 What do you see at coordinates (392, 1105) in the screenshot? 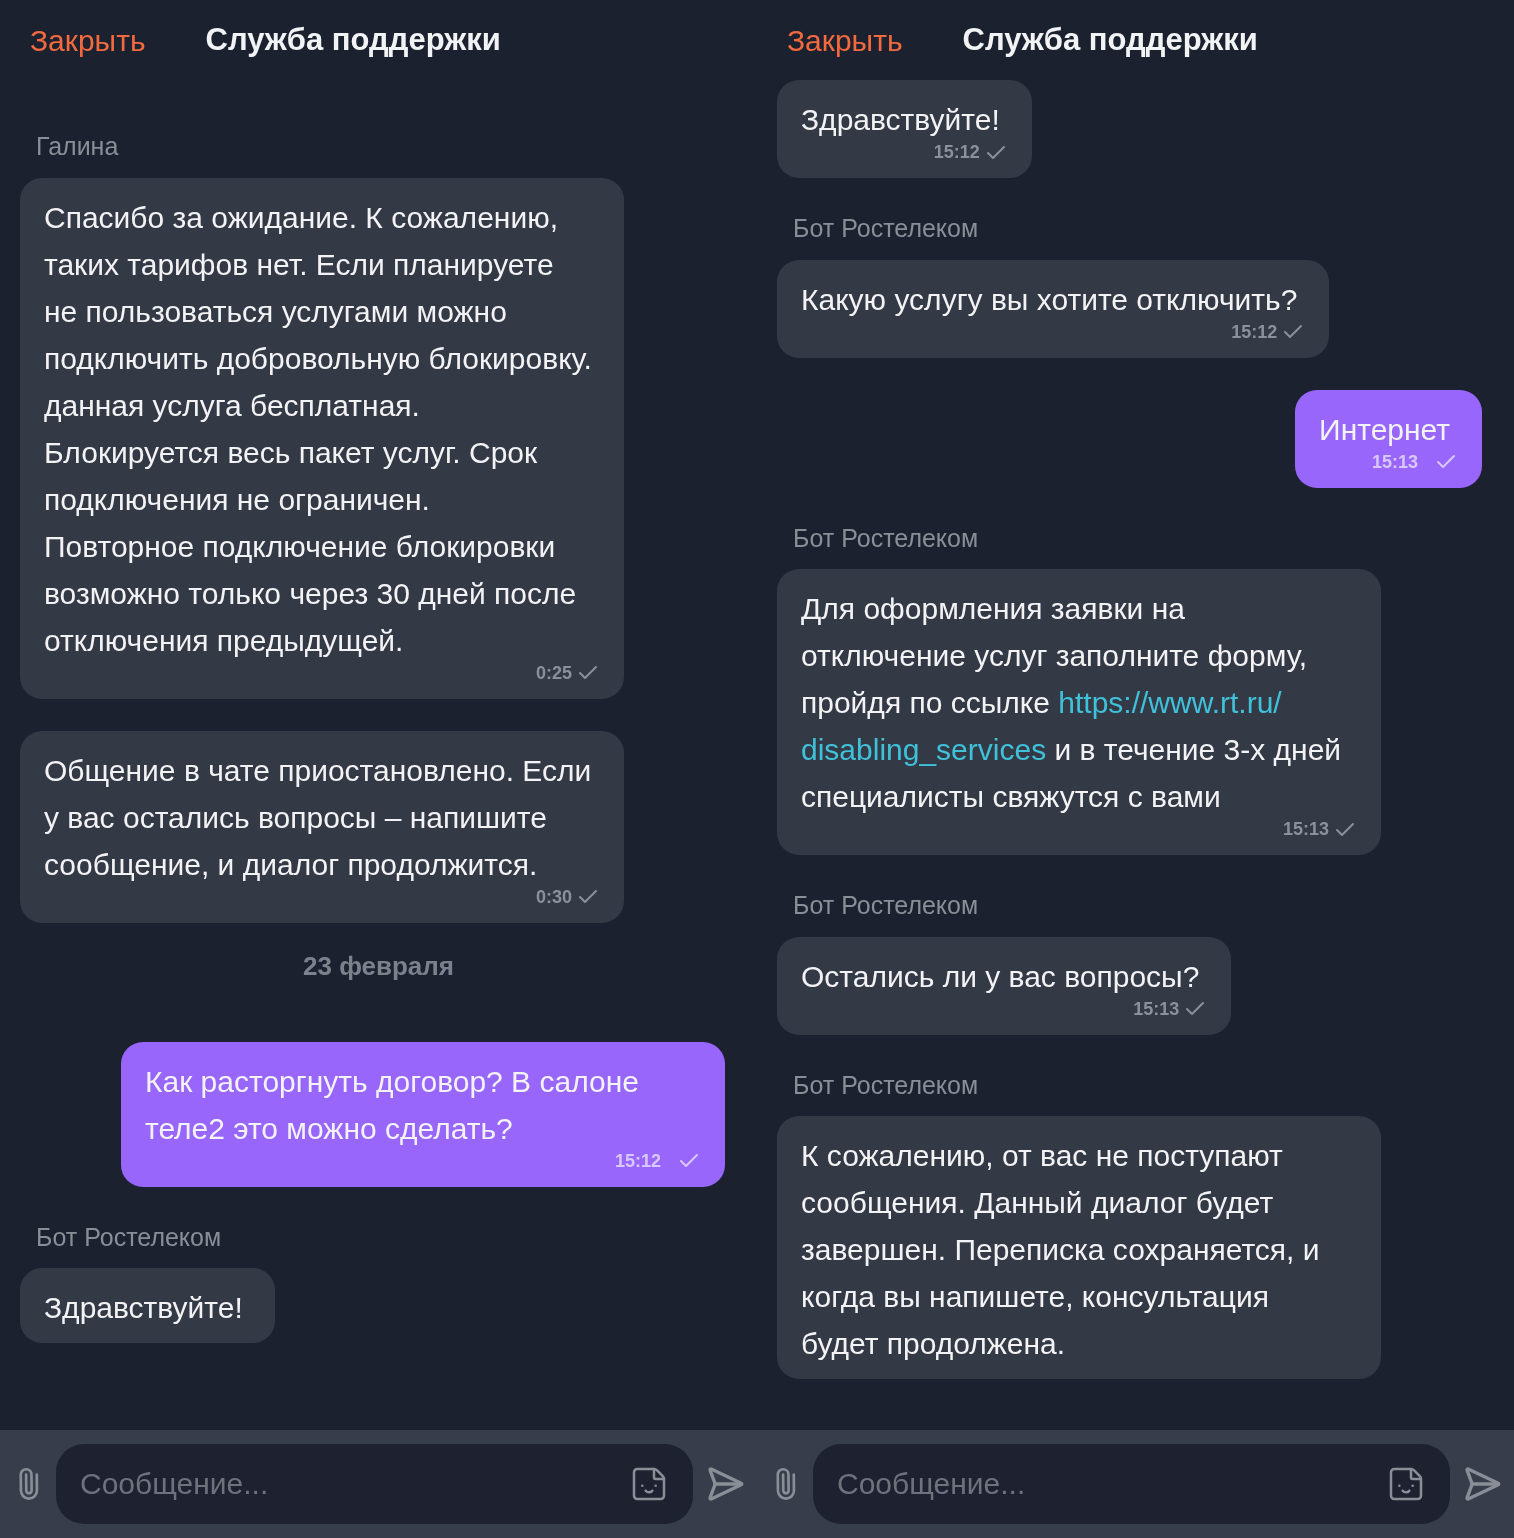
I see `message-text: Как расторгнуть договор? В салоне теле2 это можно сделать?` at bounding box center [392, 1105].